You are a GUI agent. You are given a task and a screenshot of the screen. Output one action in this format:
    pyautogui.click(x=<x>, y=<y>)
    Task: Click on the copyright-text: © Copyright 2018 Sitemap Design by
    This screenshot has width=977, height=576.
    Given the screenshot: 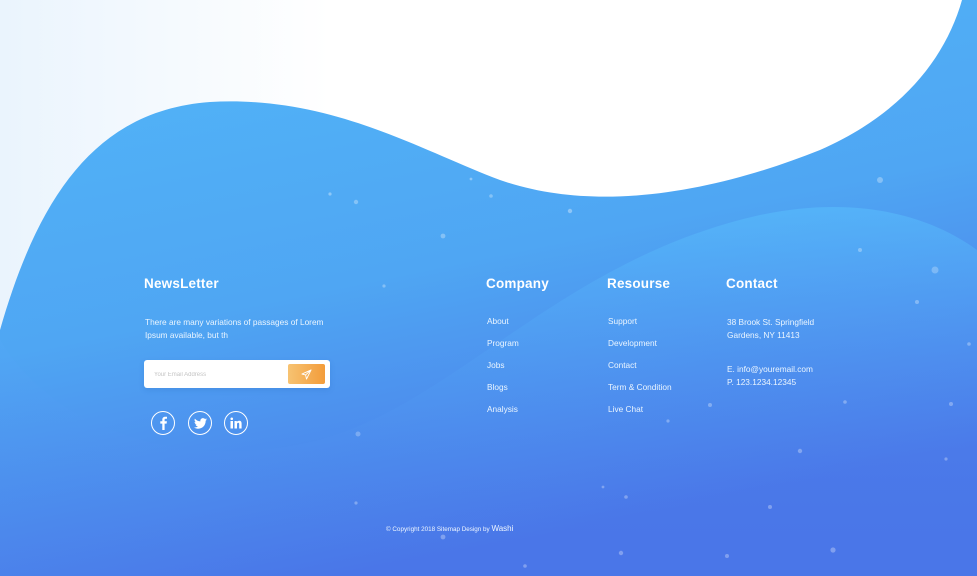 What is the action you would take?
    pyautogui.click(x=438, y=529)
    